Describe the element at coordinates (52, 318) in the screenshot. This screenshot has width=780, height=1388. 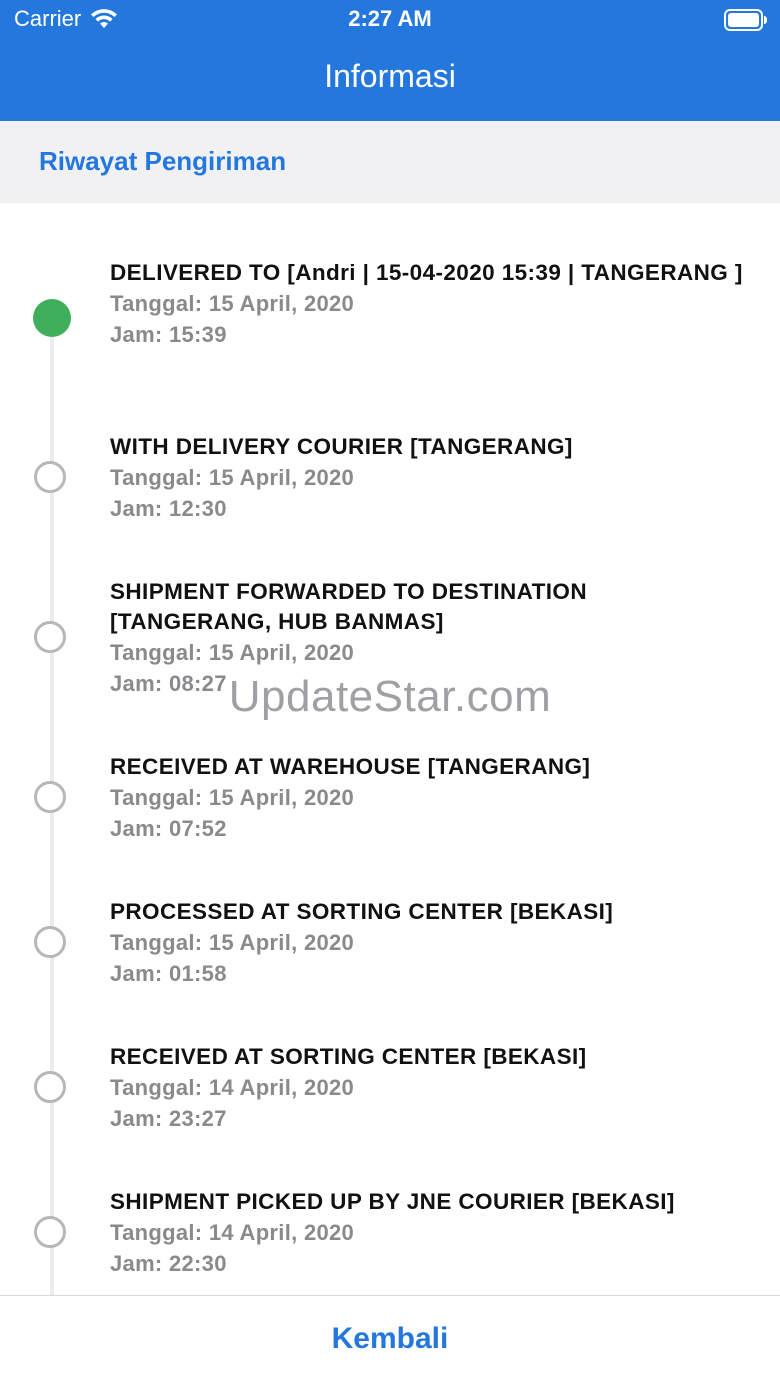
I see `status-dot-active` at that location.